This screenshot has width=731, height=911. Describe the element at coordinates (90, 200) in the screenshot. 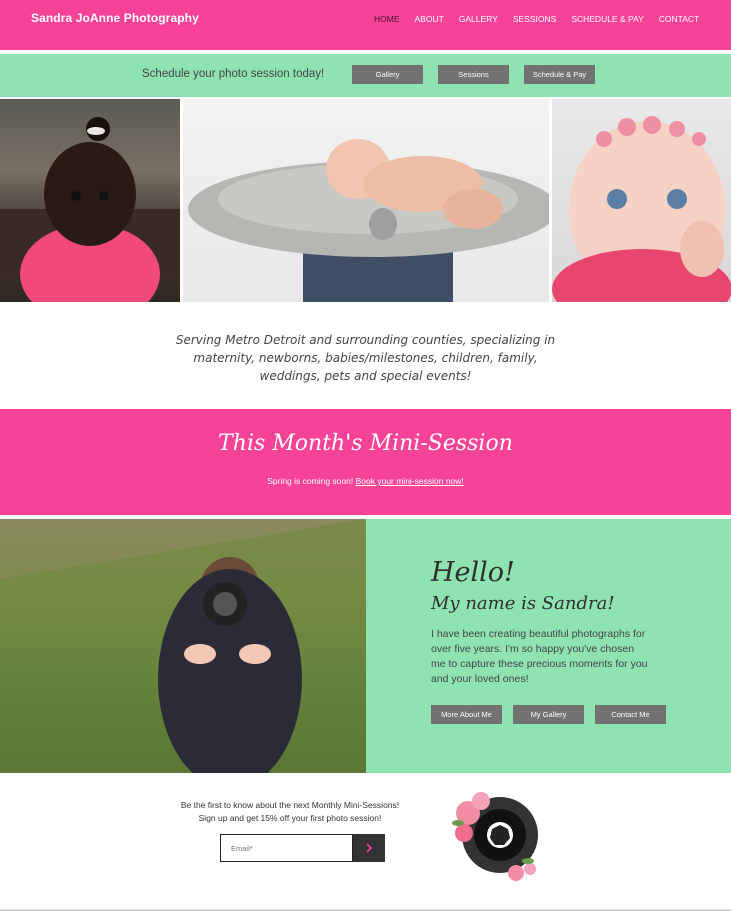

I see `baby-girl-pink-dress-photo` at that location.